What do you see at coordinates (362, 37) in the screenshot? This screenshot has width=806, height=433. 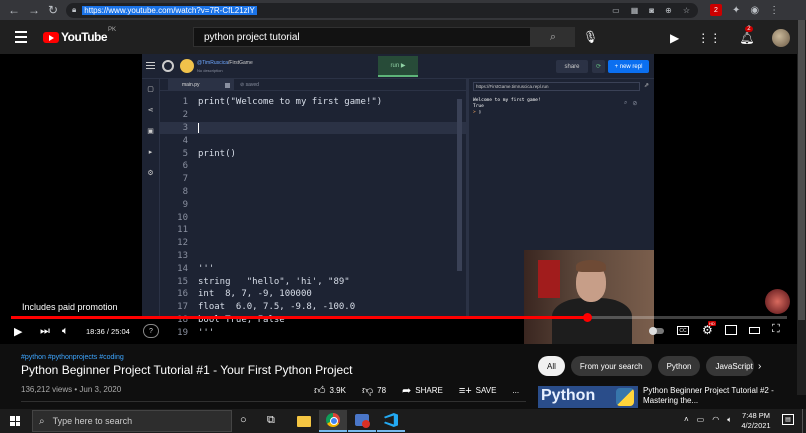 I see `search-input: python project tutorial` at bounding box center [362, 37].